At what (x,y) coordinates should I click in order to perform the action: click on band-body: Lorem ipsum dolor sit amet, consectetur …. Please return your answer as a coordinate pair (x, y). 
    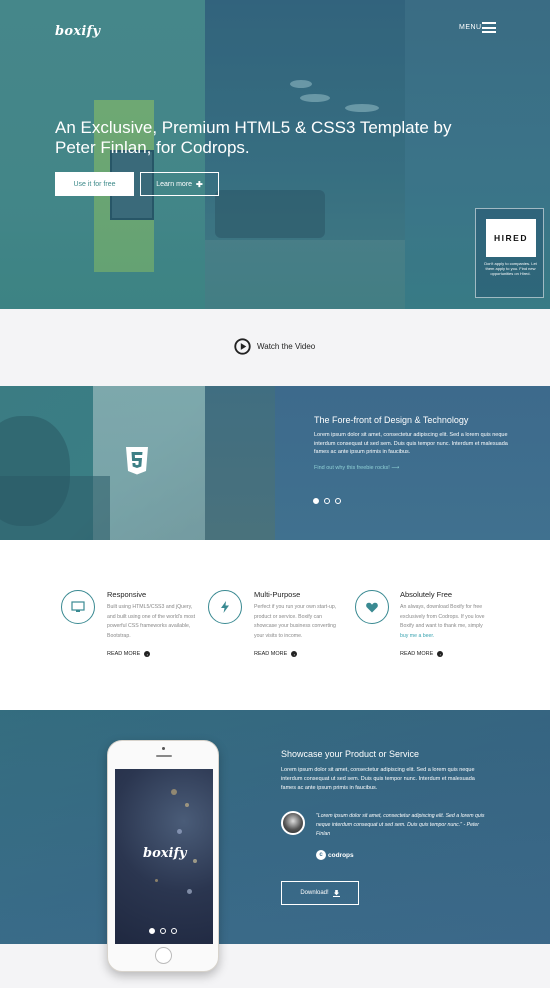
    Looking at the image, I should click on (411, 443).